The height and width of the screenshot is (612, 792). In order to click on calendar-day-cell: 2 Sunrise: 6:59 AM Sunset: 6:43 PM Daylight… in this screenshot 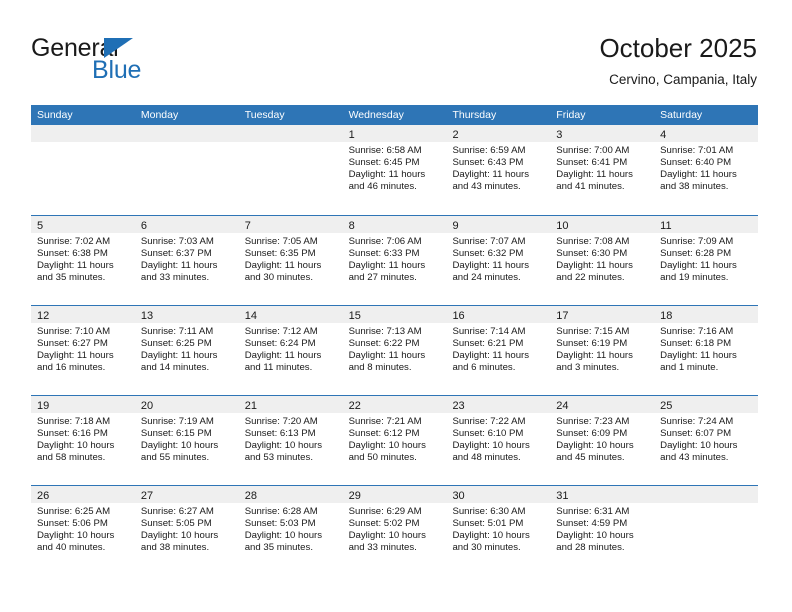, I will do `click(498, 170)`.